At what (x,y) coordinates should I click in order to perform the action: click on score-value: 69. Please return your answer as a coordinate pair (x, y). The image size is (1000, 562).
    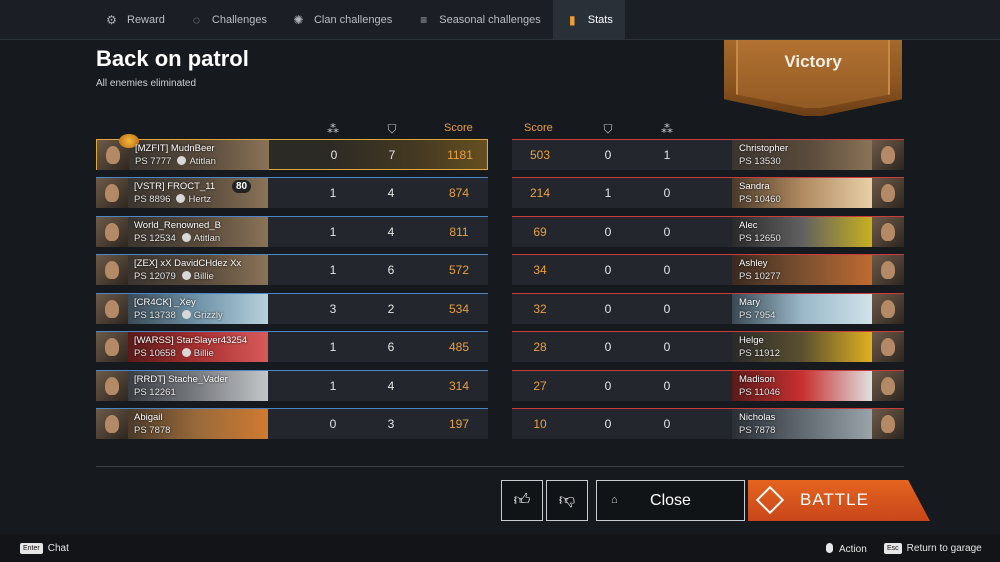
    Looking at the image, I should click on (540, 232).